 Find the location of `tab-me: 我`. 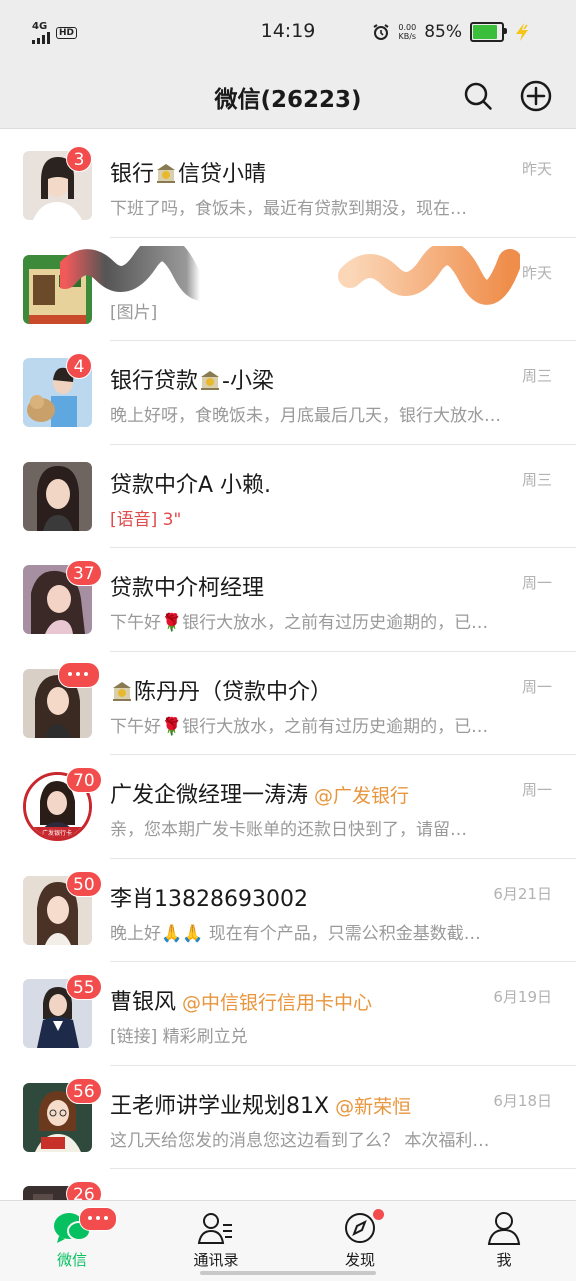

tab-me: 我 is located at coordinates (504, 1240).